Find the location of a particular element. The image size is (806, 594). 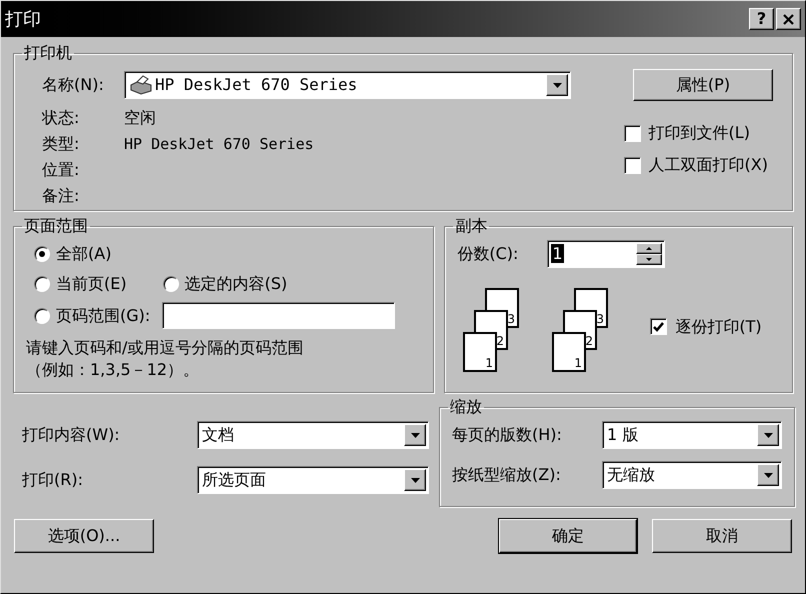

group-title: 副本 is located at coordinates (471, 226).